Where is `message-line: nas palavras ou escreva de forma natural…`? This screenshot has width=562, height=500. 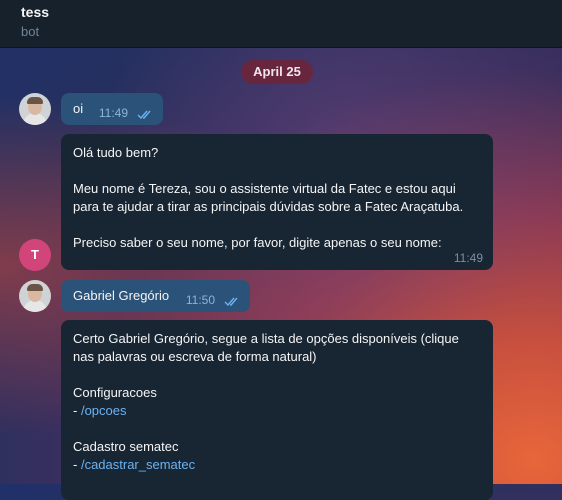 message-line: nas palavras ou escreva de forma natural… is located at coordinates (195, 356).